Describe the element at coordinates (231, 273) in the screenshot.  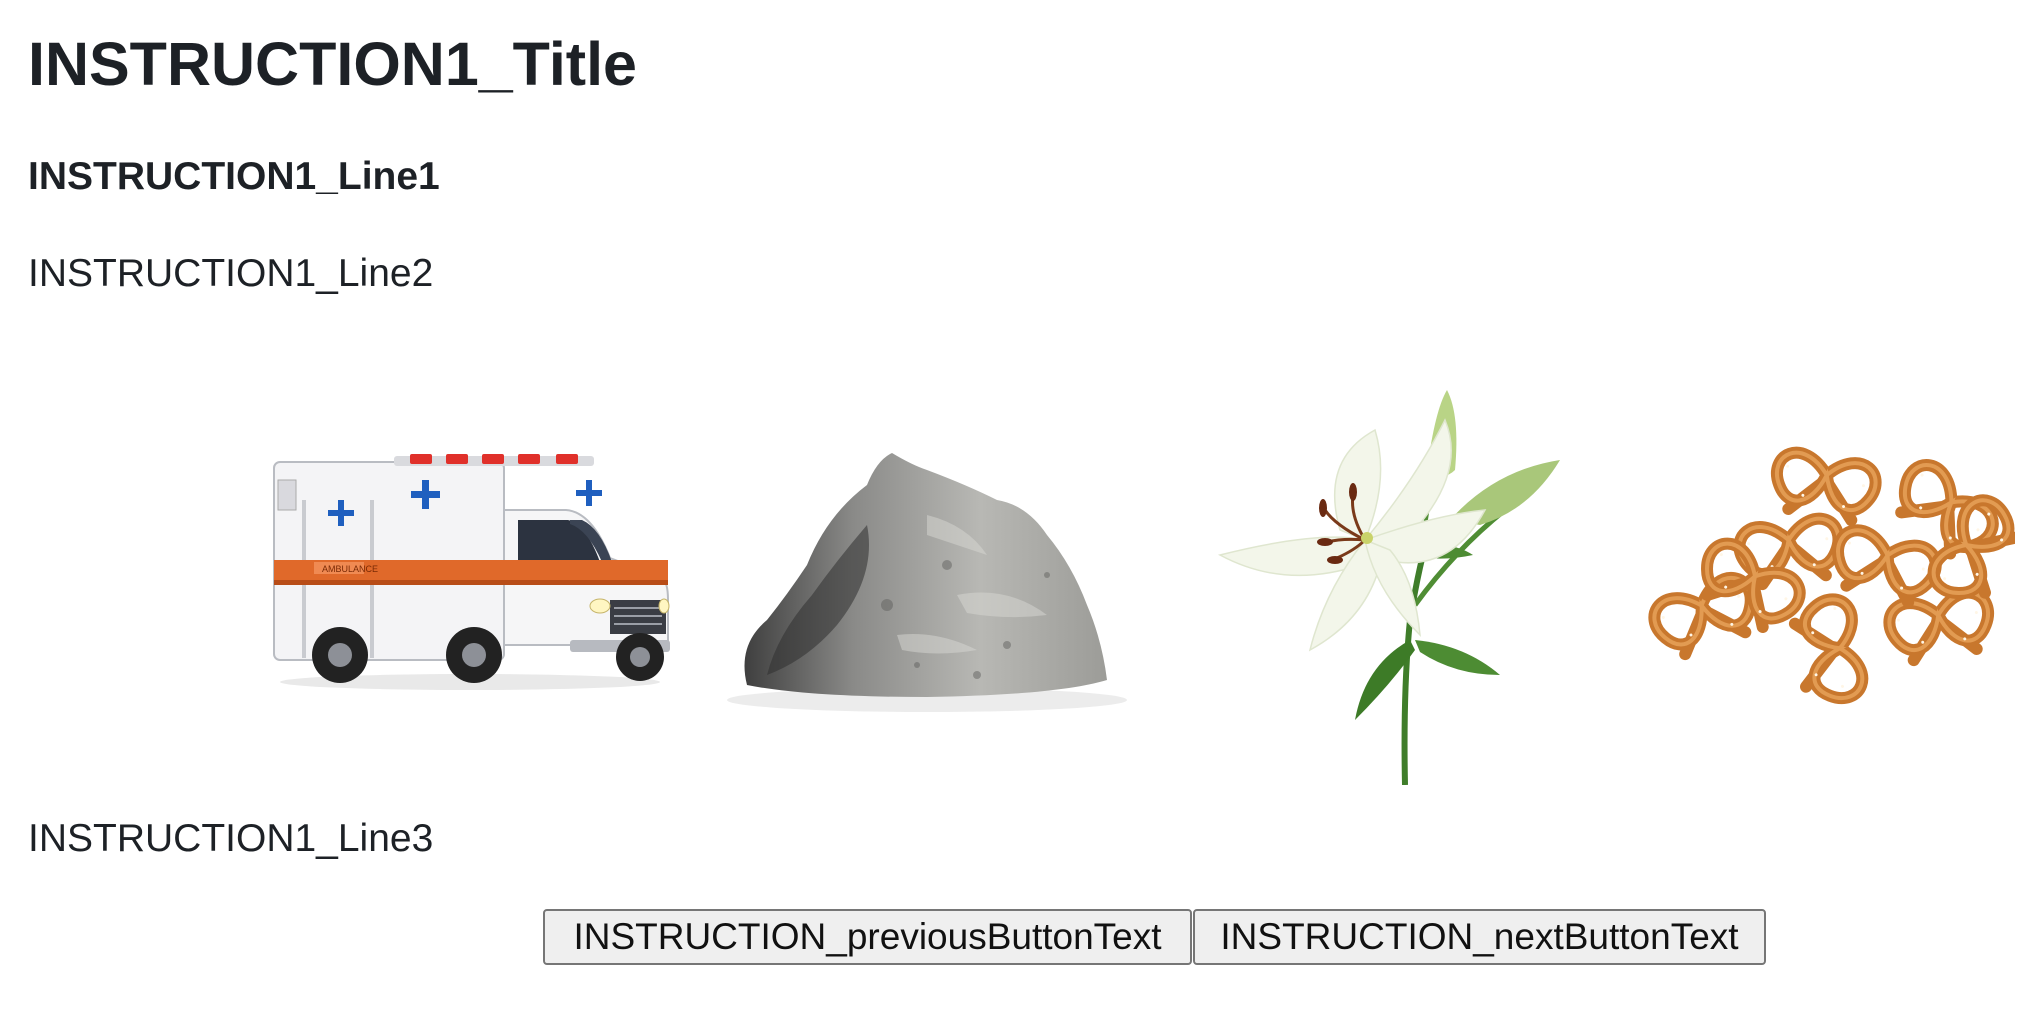
I see `instruction-line2: INSTRUCTION1_Line2` at that location.